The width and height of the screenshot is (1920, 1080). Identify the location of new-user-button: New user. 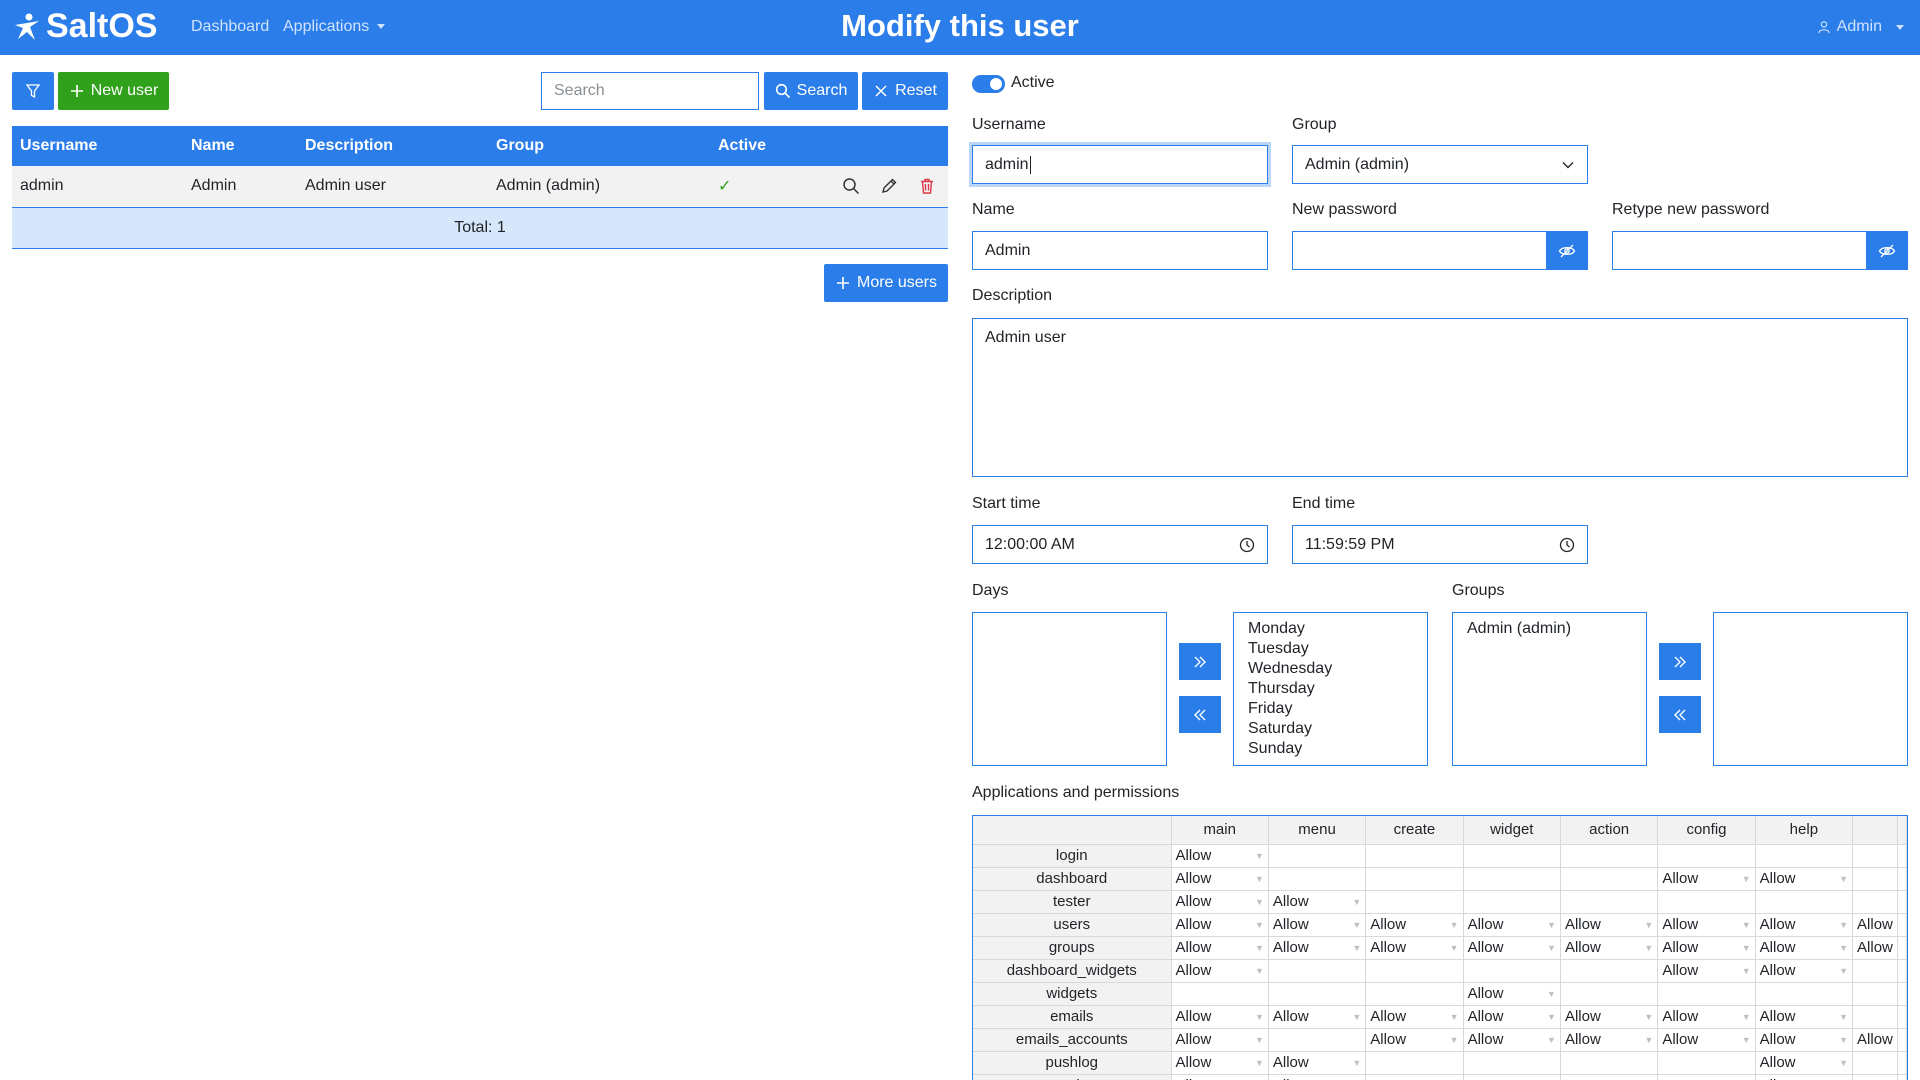
(113, 91).